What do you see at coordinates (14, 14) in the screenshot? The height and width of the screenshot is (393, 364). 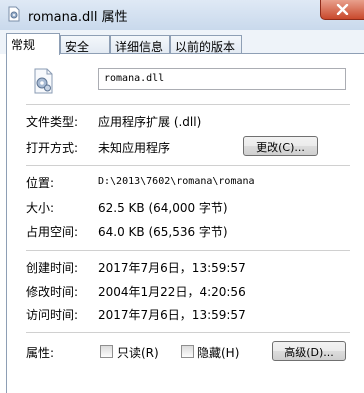 I see `dll-file-icon` at bounding box center [14, 14].